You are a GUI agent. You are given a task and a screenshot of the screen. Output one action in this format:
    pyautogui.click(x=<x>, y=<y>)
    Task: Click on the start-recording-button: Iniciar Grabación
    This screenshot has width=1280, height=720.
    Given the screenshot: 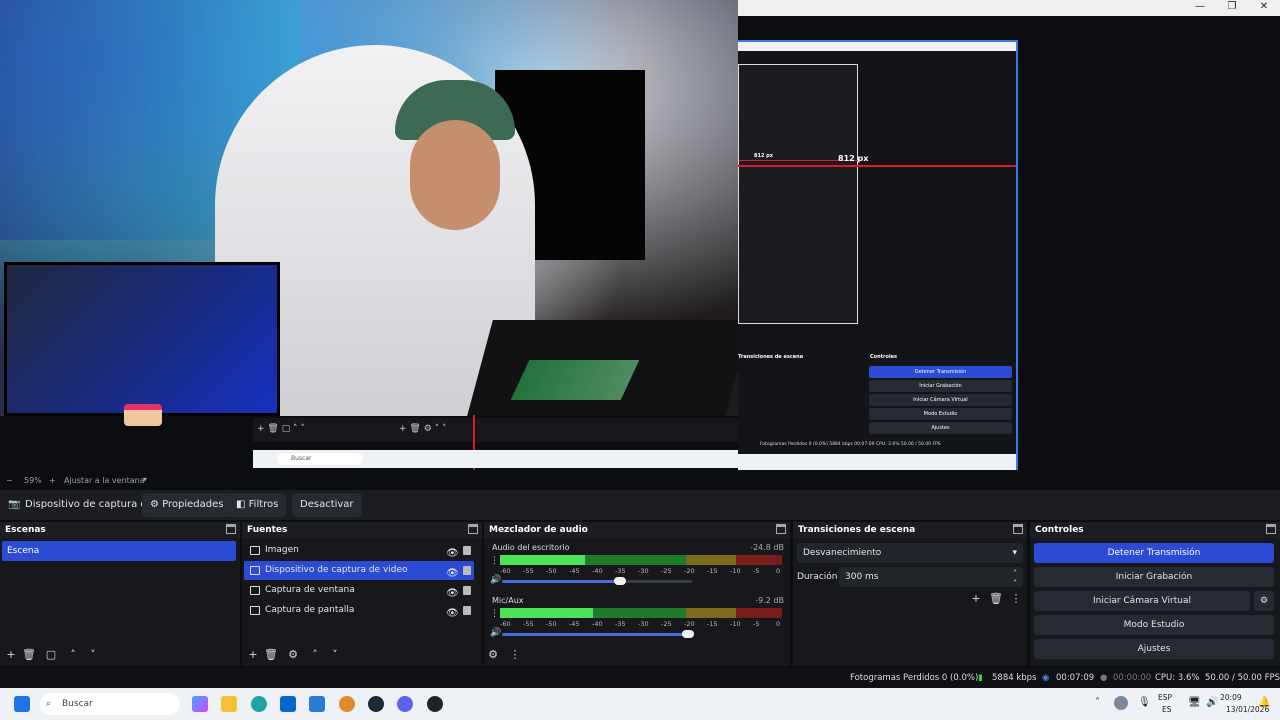 What is the action you would take?
    pyautogui.click(x=1154, y=577)
    